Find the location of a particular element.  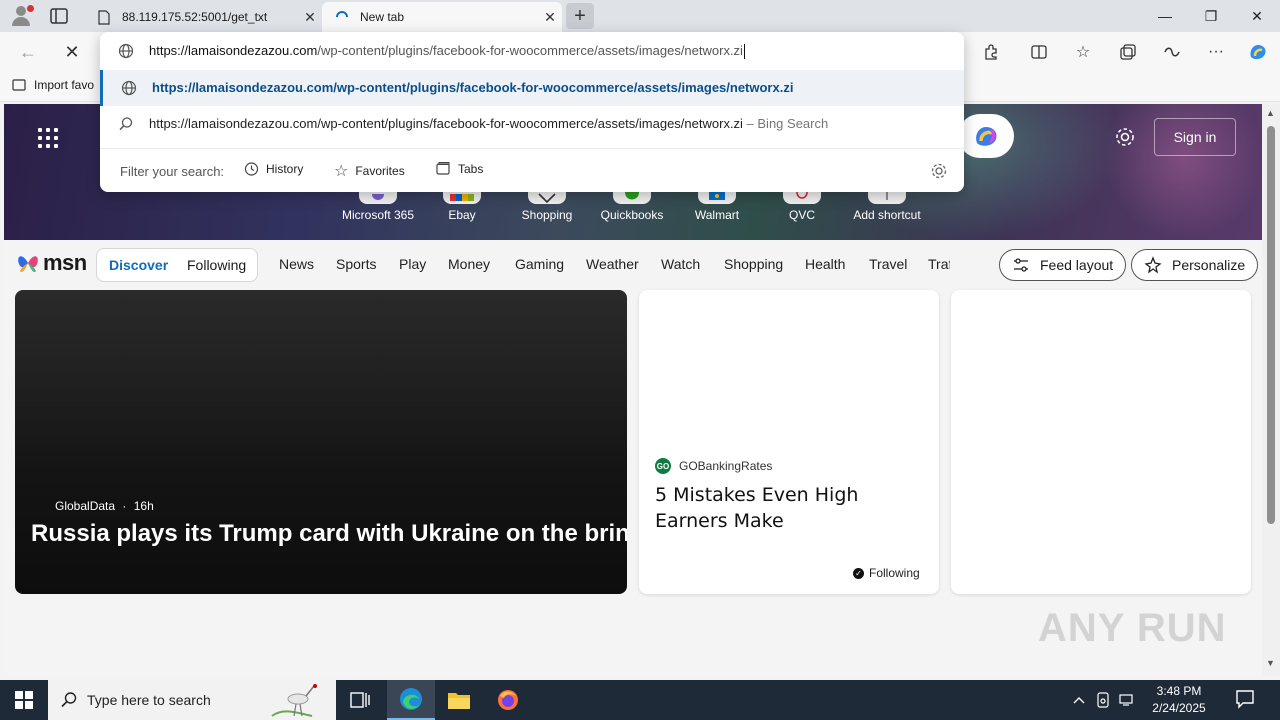

tab-following: Following is located at coordinates (216, 265).